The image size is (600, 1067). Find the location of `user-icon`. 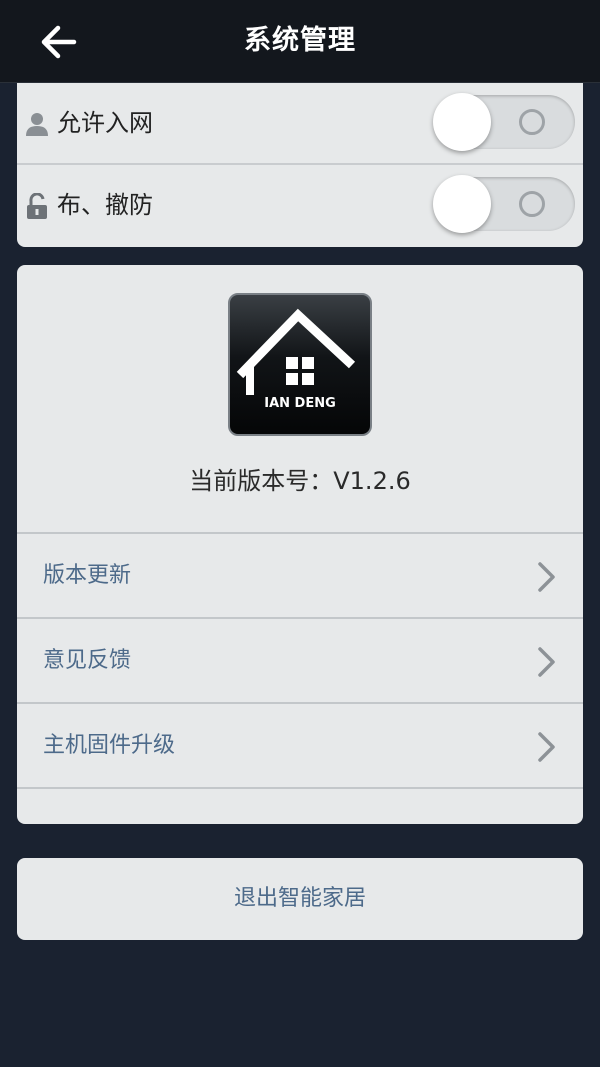

user-icon is located at coordinates (37, 124).